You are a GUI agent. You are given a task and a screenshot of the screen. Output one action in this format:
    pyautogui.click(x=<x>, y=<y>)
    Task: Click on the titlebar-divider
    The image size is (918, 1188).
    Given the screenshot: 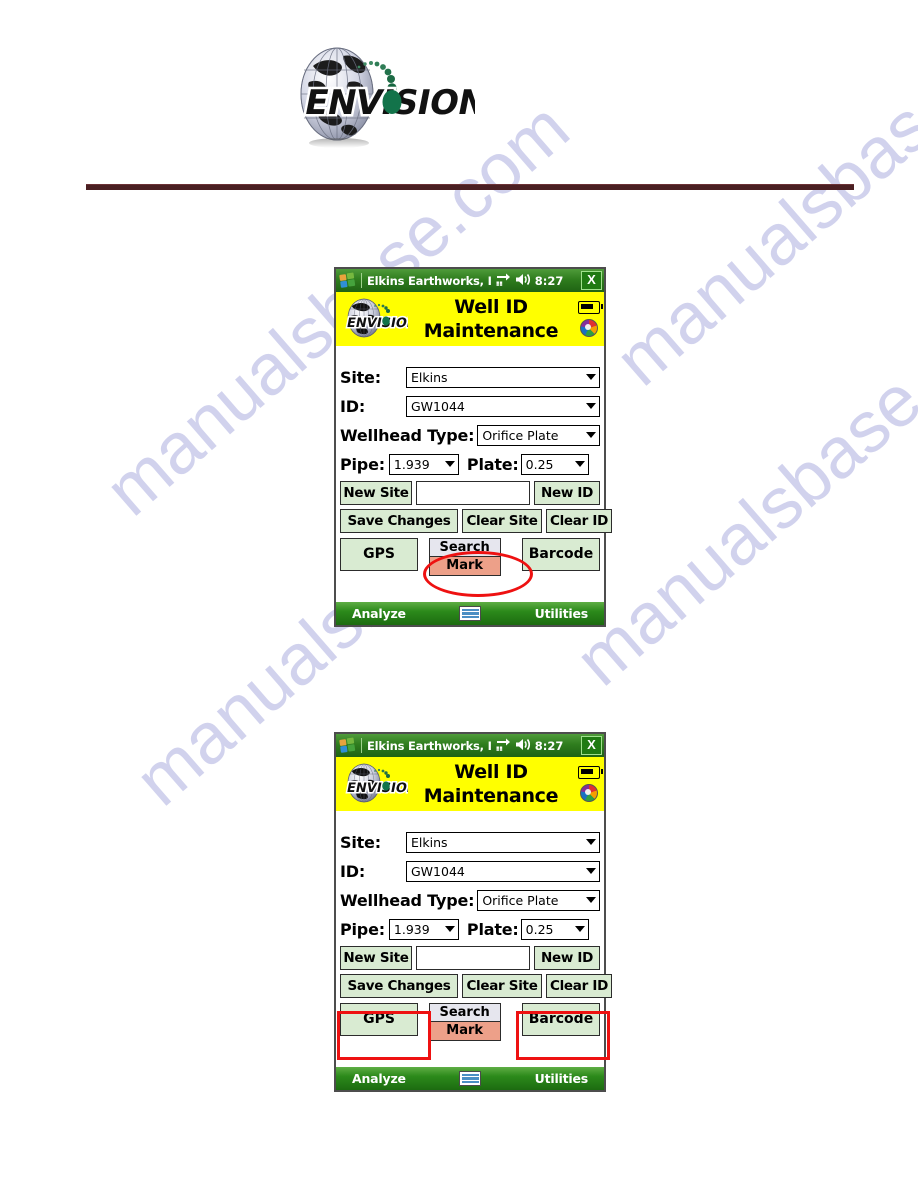 What is the action you would take?
    pyautogui.click(x=361, y=745)
    